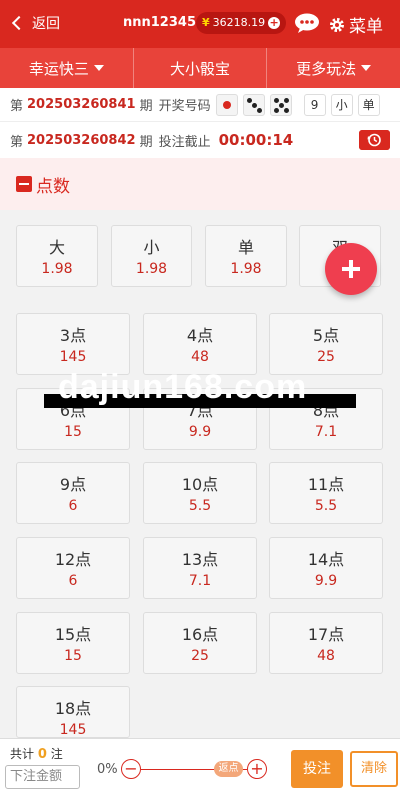 The image size is (400, 800). What do you see at coordinates (200, 769) in the screenshot?
I see `bet-bottom-bar: 共计 0 注 下注金额 0% − 返点 + 投注 清除` at bounding box center [200, 769].